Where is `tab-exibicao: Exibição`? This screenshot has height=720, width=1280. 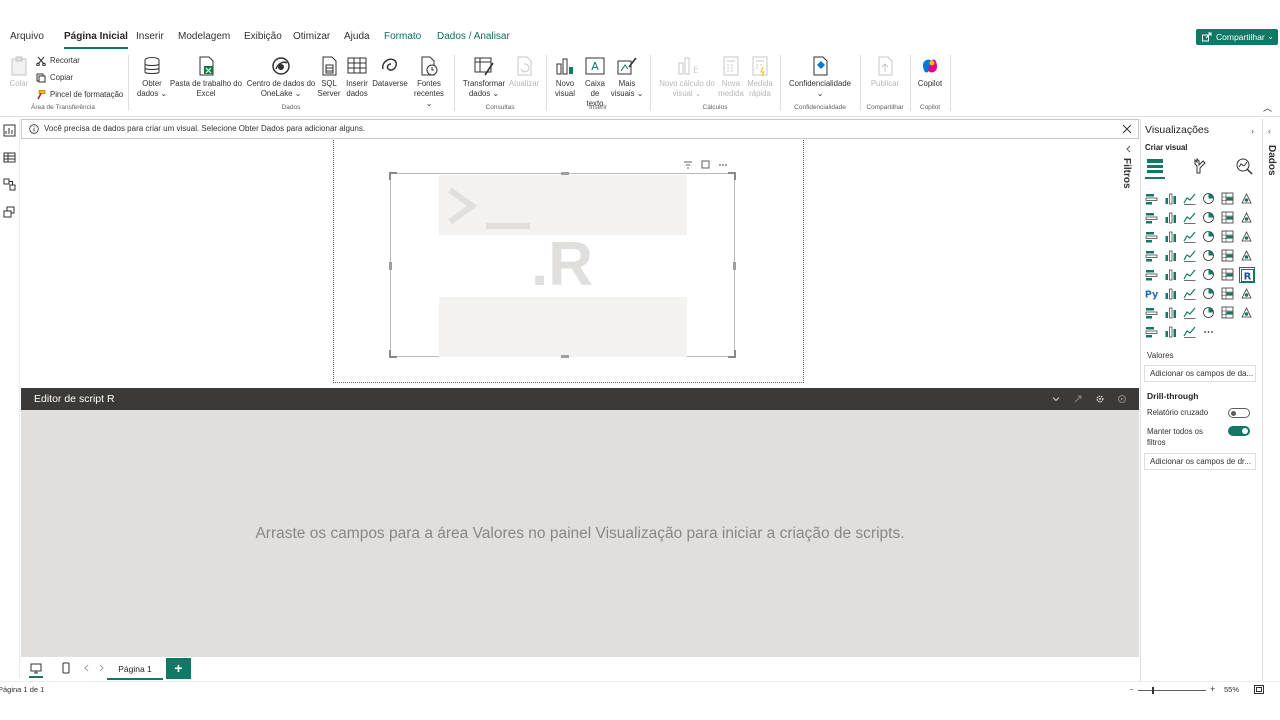
tab-exibicao: Exibição is located at coordinates (263, 38).